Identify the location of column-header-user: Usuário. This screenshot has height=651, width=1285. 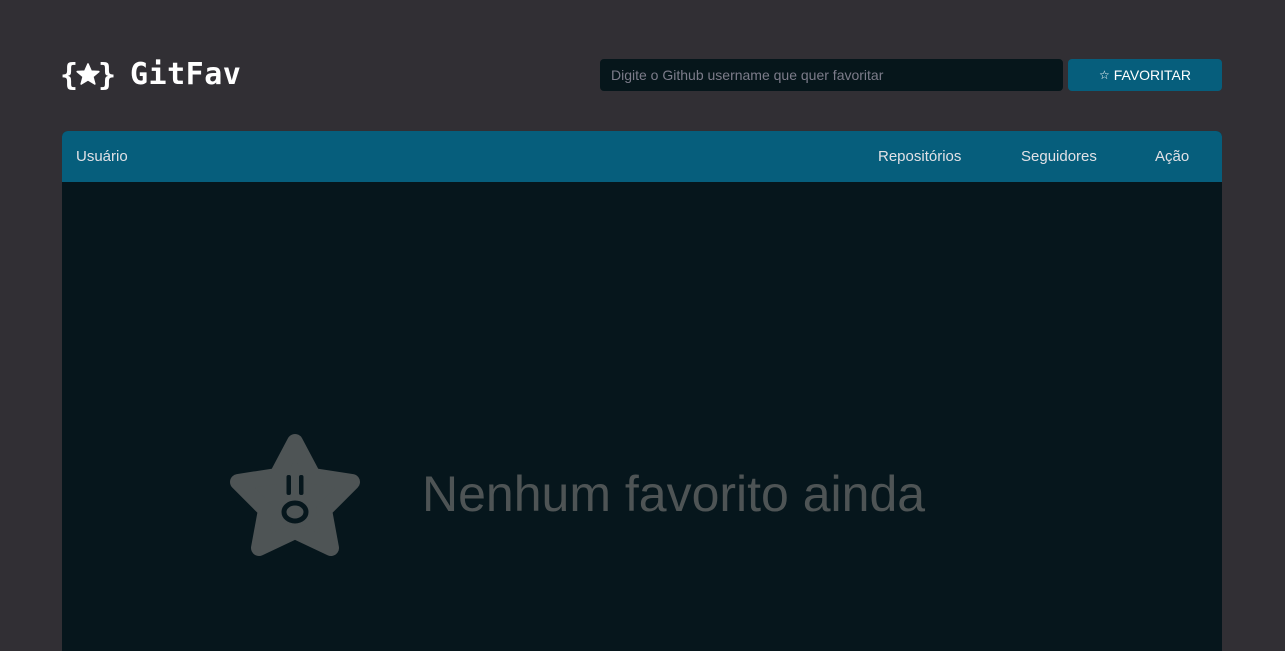
(102, 156).